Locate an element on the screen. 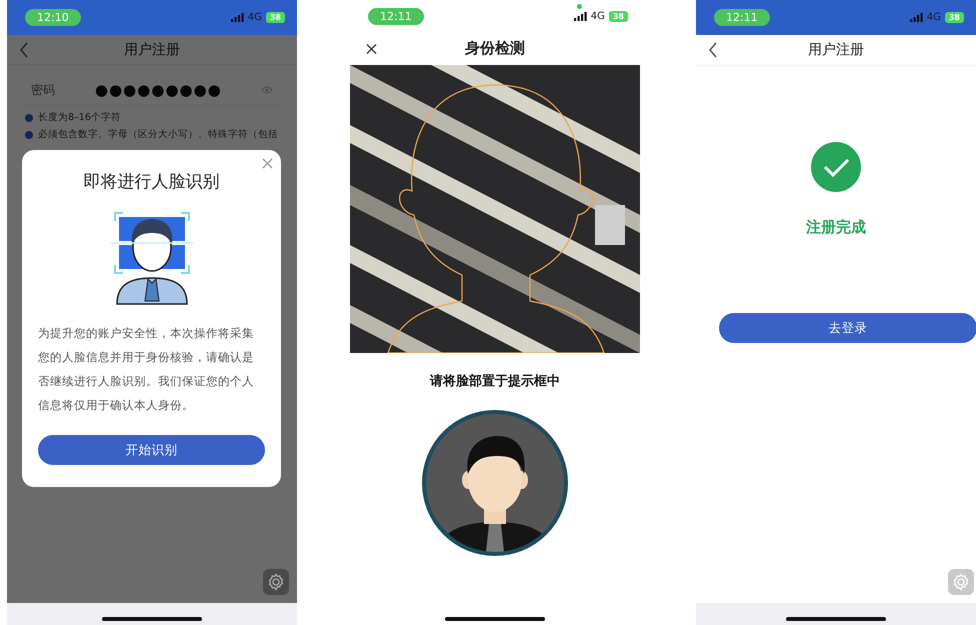 This screenshot has height=625, width=976. login-button: 去登录 is located at coordinates (847, 328).